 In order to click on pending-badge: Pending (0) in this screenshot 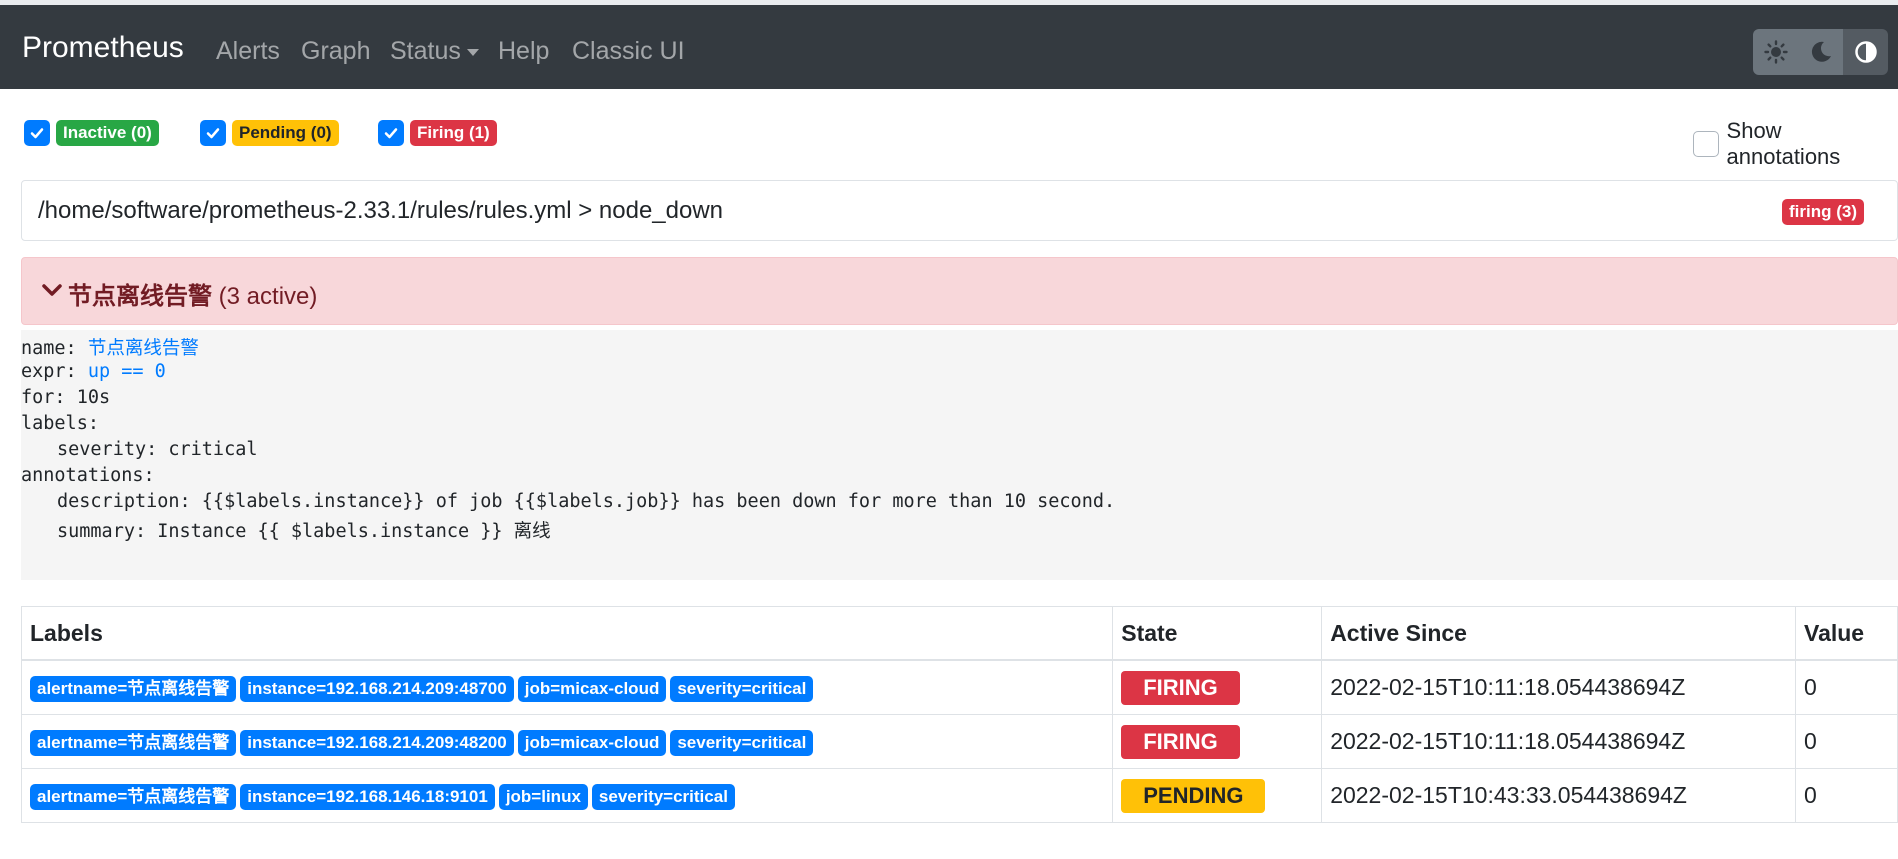, I will do `click(285, 133)`.